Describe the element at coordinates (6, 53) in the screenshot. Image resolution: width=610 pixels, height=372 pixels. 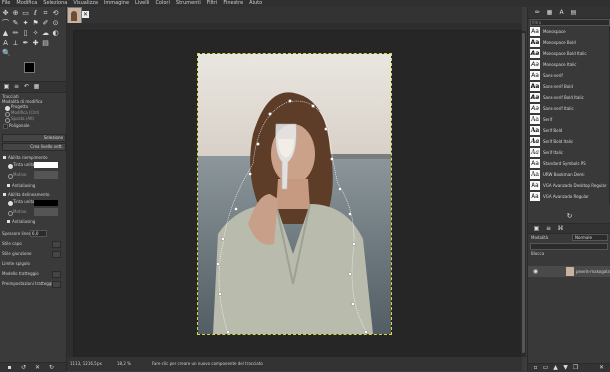
I see `magnify-icon: 🔍` at that location.